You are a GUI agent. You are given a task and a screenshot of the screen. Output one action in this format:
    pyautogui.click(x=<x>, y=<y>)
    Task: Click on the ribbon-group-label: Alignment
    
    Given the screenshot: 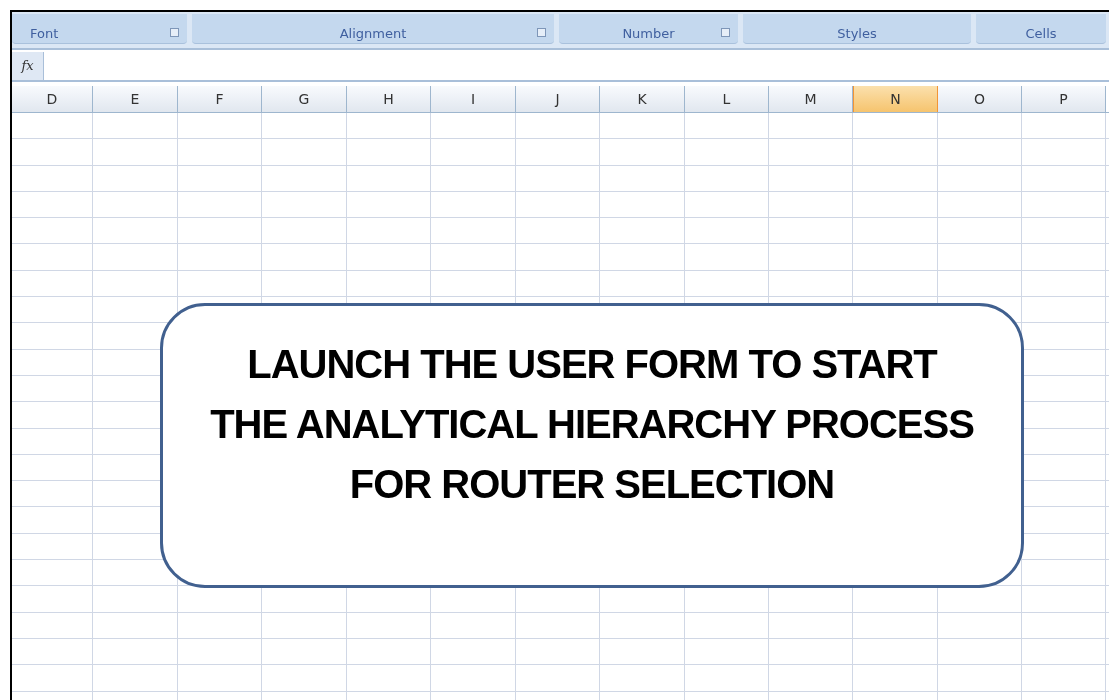 What is the action you would take?
    pyautogui.click(x=373, y=33)
    